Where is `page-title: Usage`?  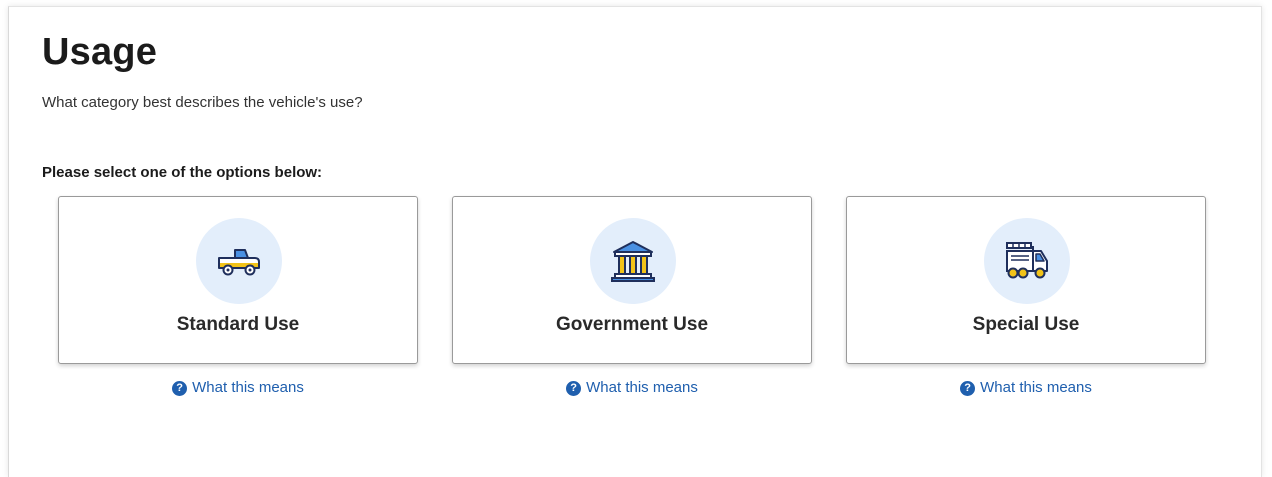
page-title: Usage is located at coordinates (100, 52).